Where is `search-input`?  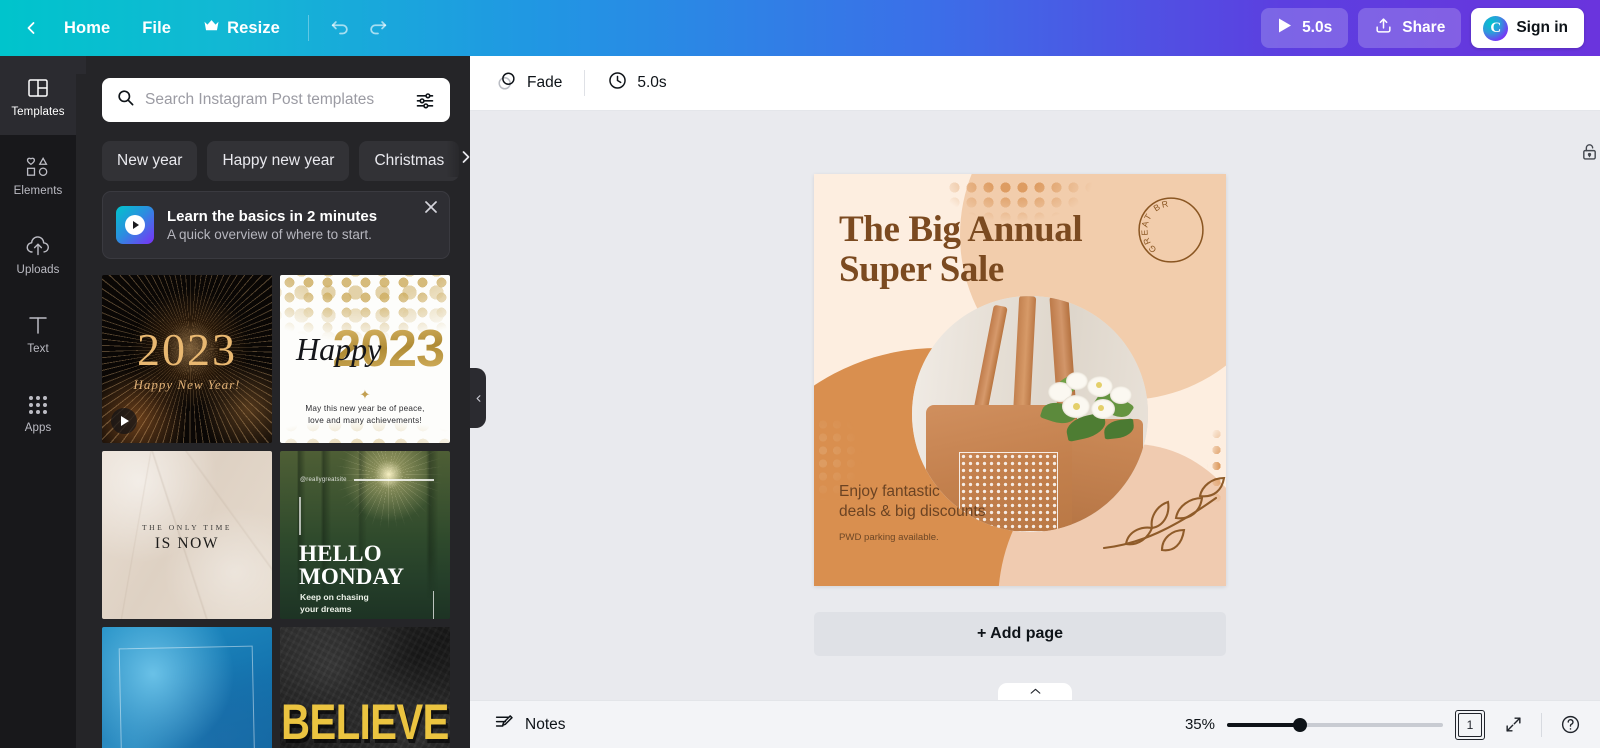
search-input is located at coordinates (273, 100).